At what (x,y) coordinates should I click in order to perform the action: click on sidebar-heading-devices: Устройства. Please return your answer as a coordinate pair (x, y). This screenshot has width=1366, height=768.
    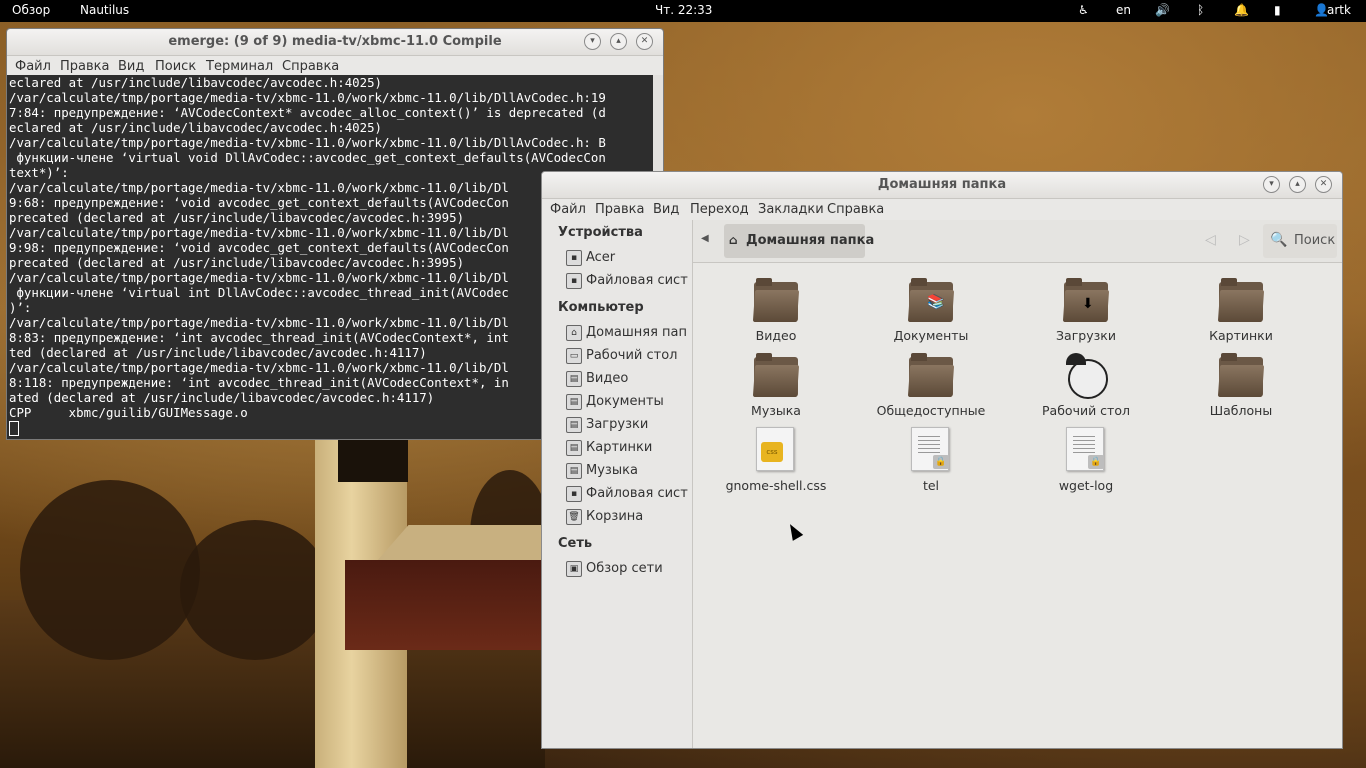
    Looking at the image, I should click on (600, 232).